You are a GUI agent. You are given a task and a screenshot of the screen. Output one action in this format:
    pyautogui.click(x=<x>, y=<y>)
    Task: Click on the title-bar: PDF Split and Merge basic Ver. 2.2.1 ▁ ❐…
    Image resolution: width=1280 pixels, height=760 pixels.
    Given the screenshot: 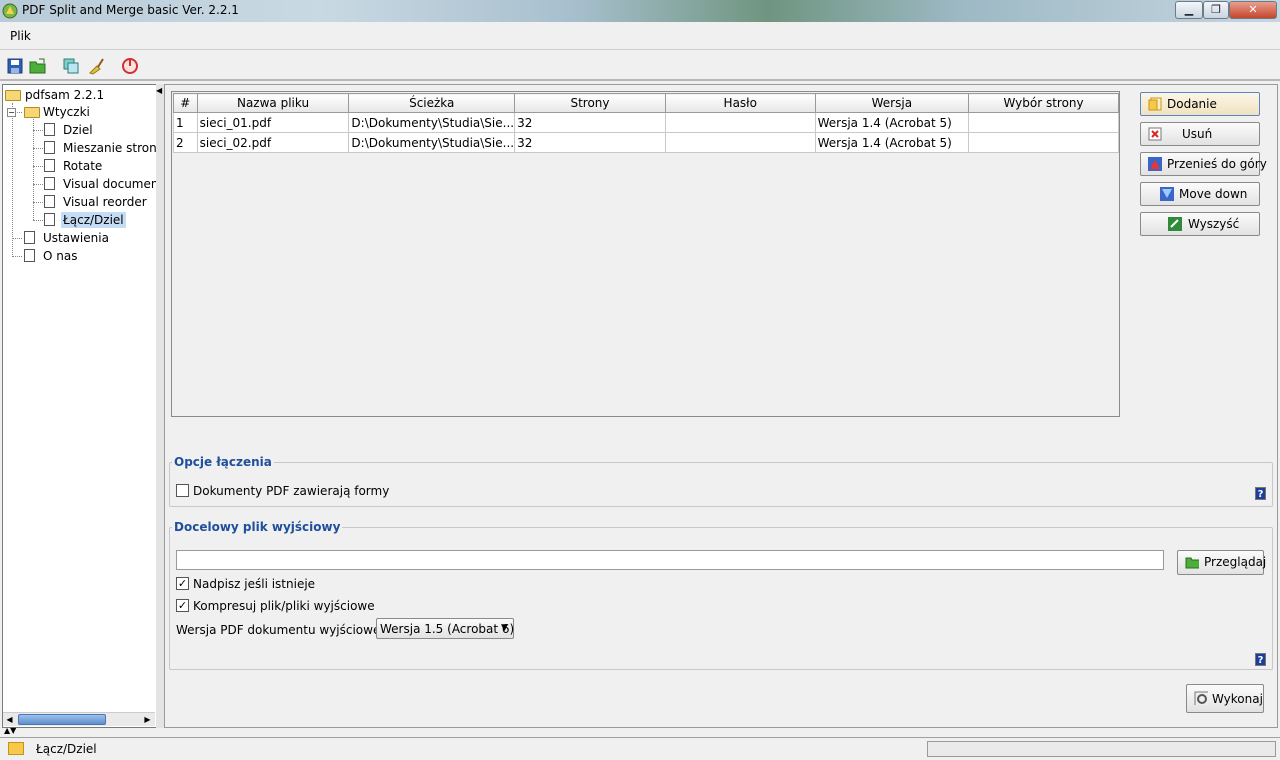 What is the action you would take?
    pyautogui.click(x=640, y=11)
    